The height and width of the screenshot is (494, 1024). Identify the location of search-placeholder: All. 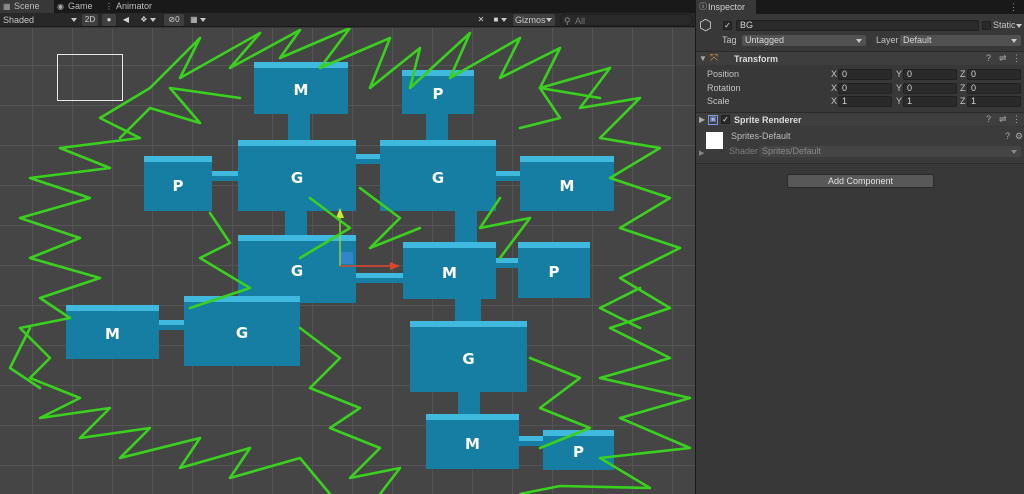
(580, 21).